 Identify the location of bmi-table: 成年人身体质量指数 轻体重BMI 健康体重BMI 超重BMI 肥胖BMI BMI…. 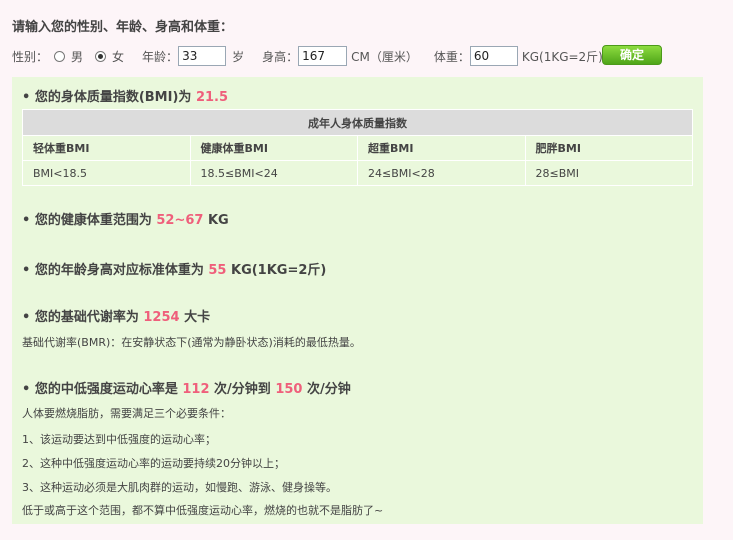
(357, 147).